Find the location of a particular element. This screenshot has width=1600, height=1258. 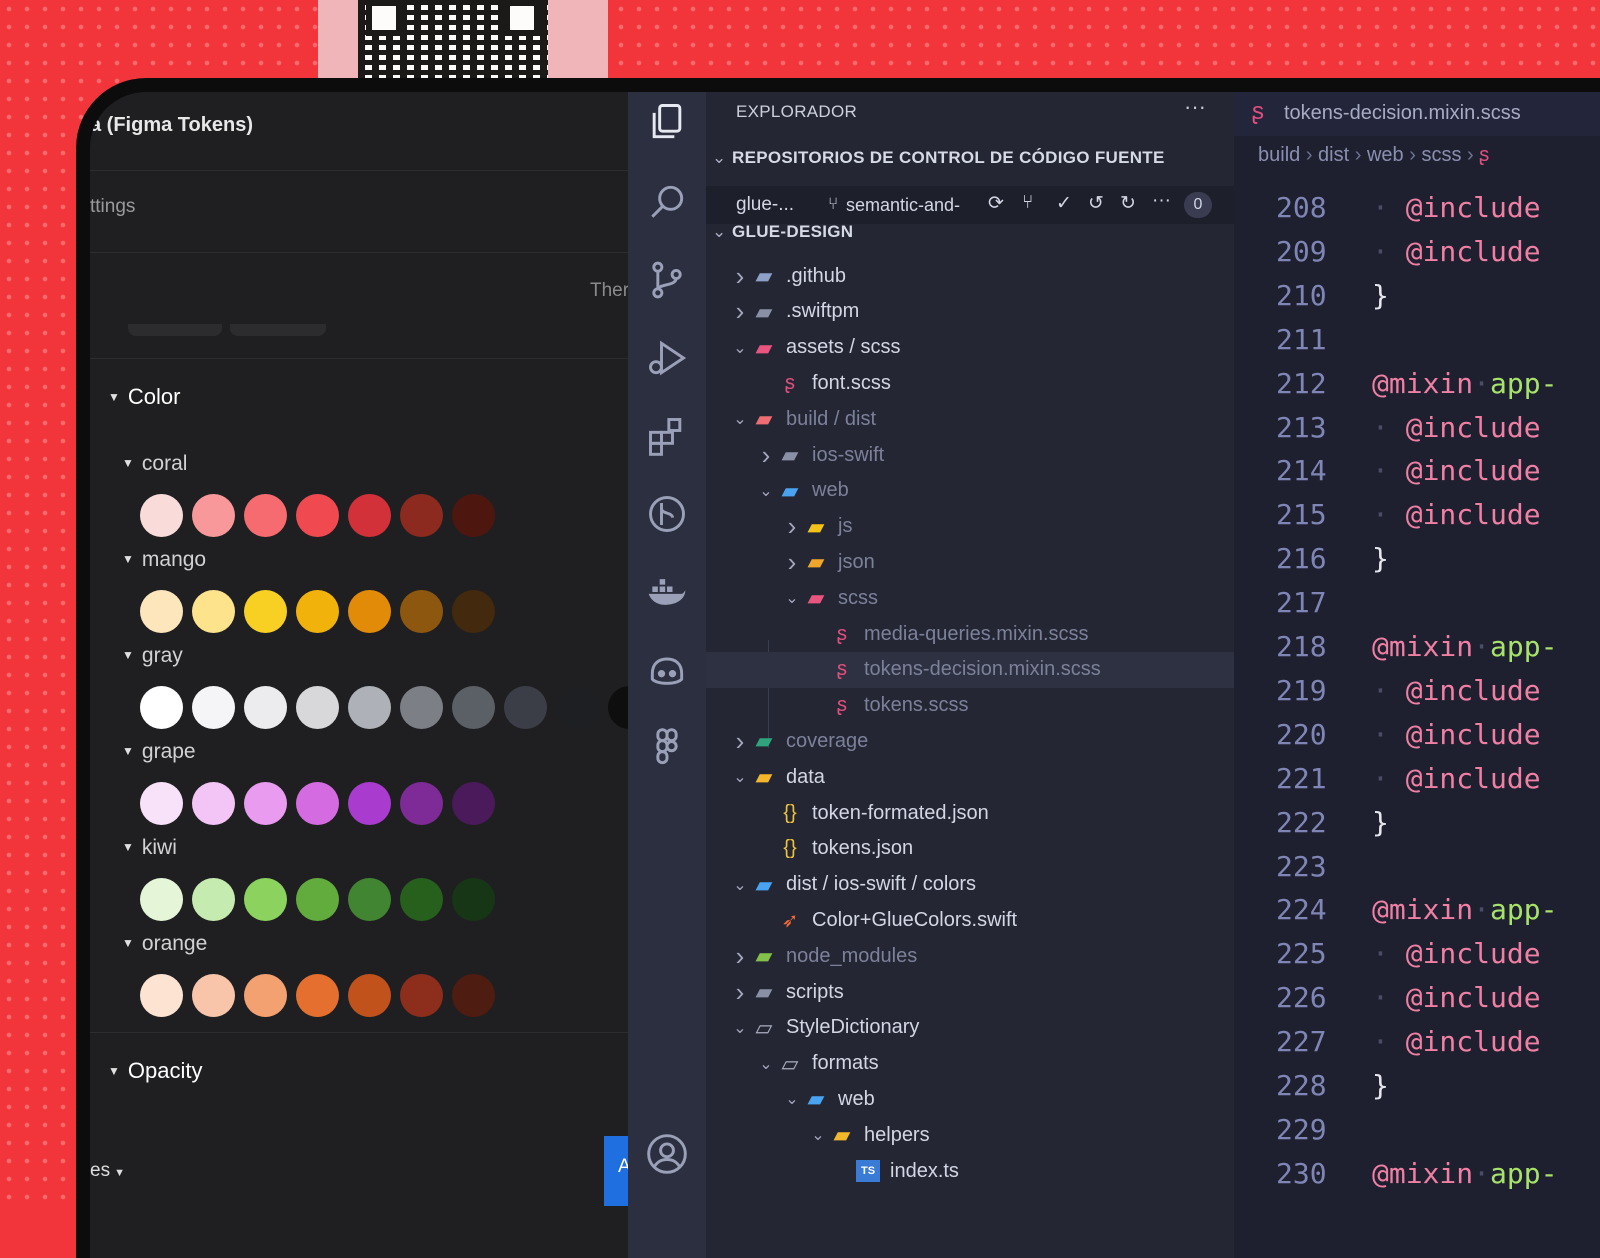

git-graph-icon is located at coordinates (667, 514).